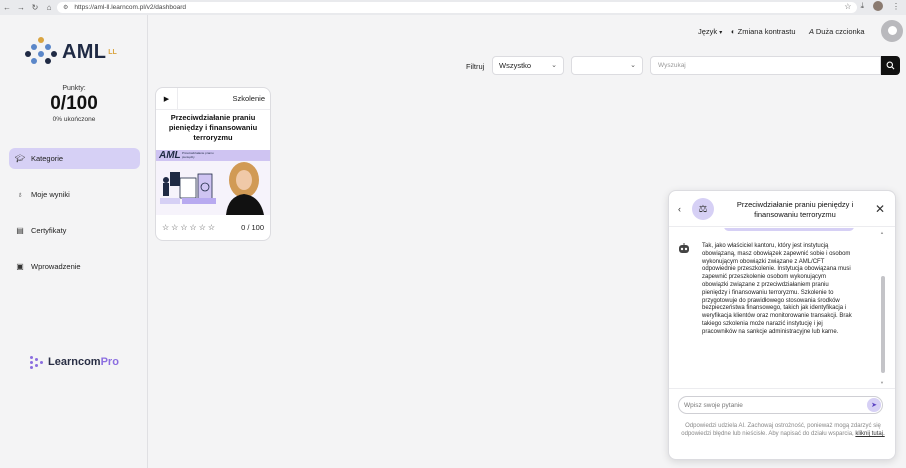 The width and height of the screenshot is (906, 468). I want to click on bot-icon, so click(684, 249).